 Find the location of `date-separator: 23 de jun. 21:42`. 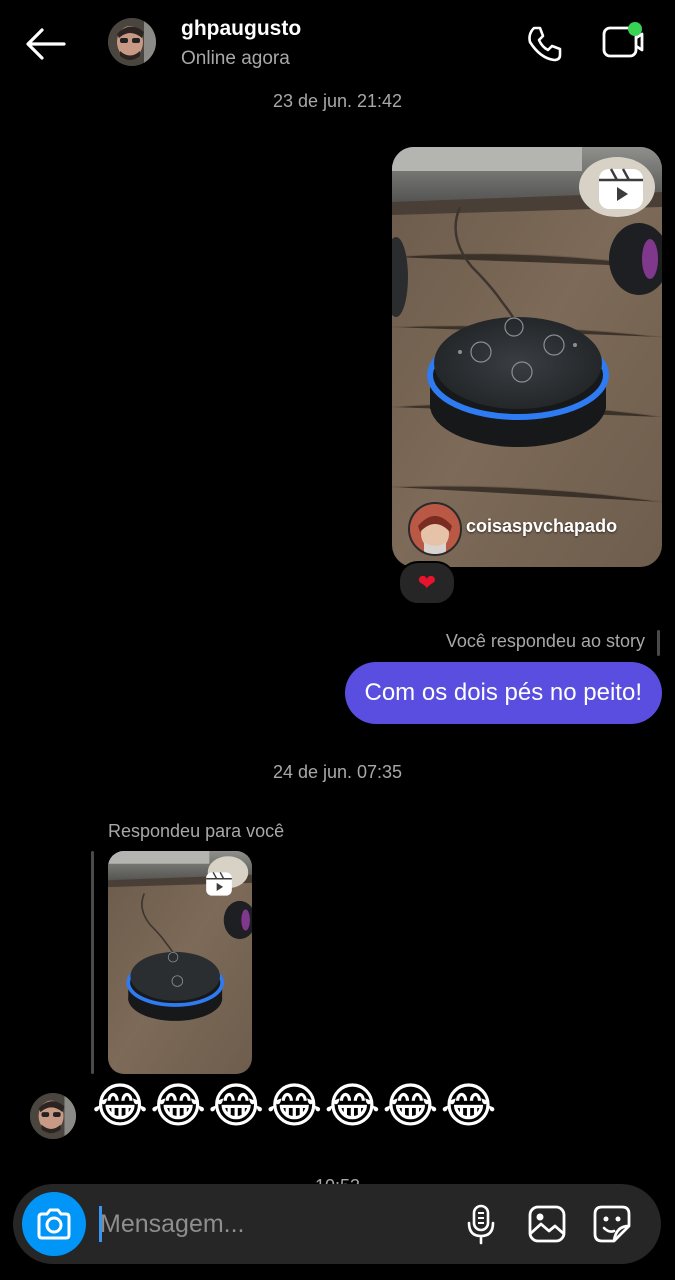

date-separator: 23 de jun. 21:42 is located at coordinates (337, 101).